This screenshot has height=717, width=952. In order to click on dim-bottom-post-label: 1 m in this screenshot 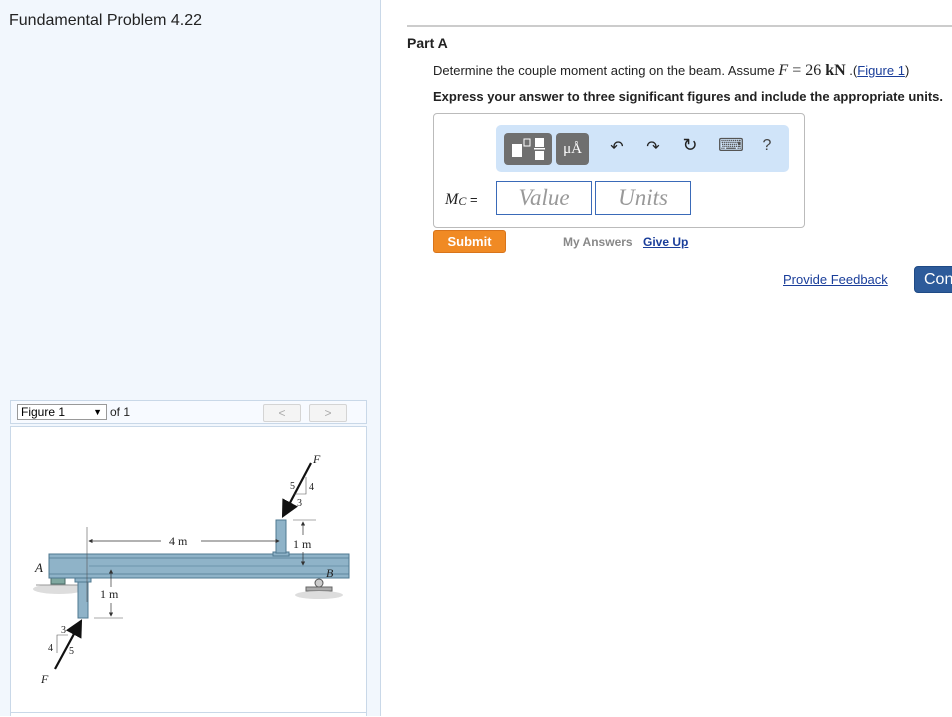, I will do `click(109, 594)`.